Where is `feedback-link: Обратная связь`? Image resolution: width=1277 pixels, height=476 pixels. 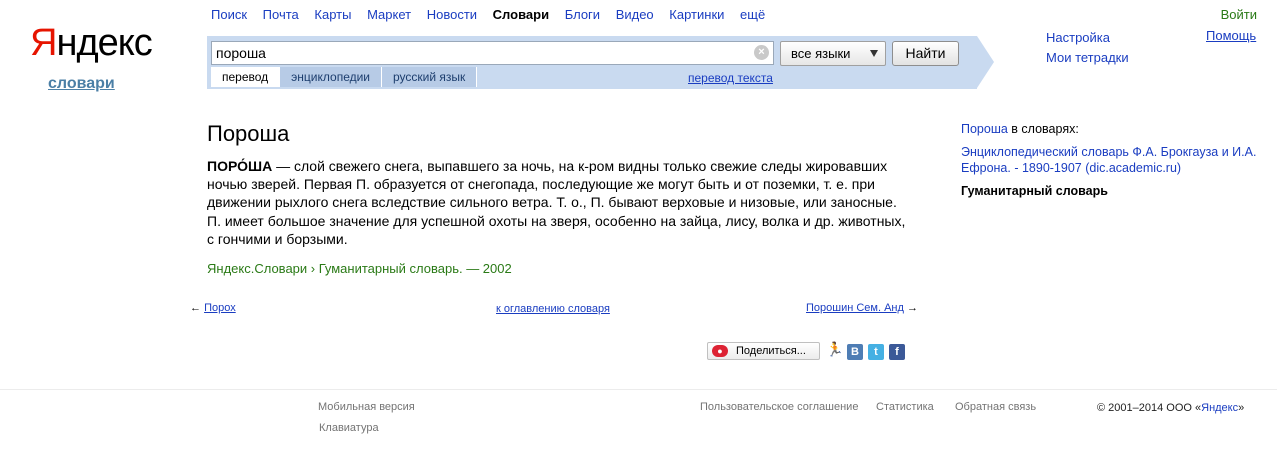 feedback-link: Обратная связь is located at coordinates (995, 407).